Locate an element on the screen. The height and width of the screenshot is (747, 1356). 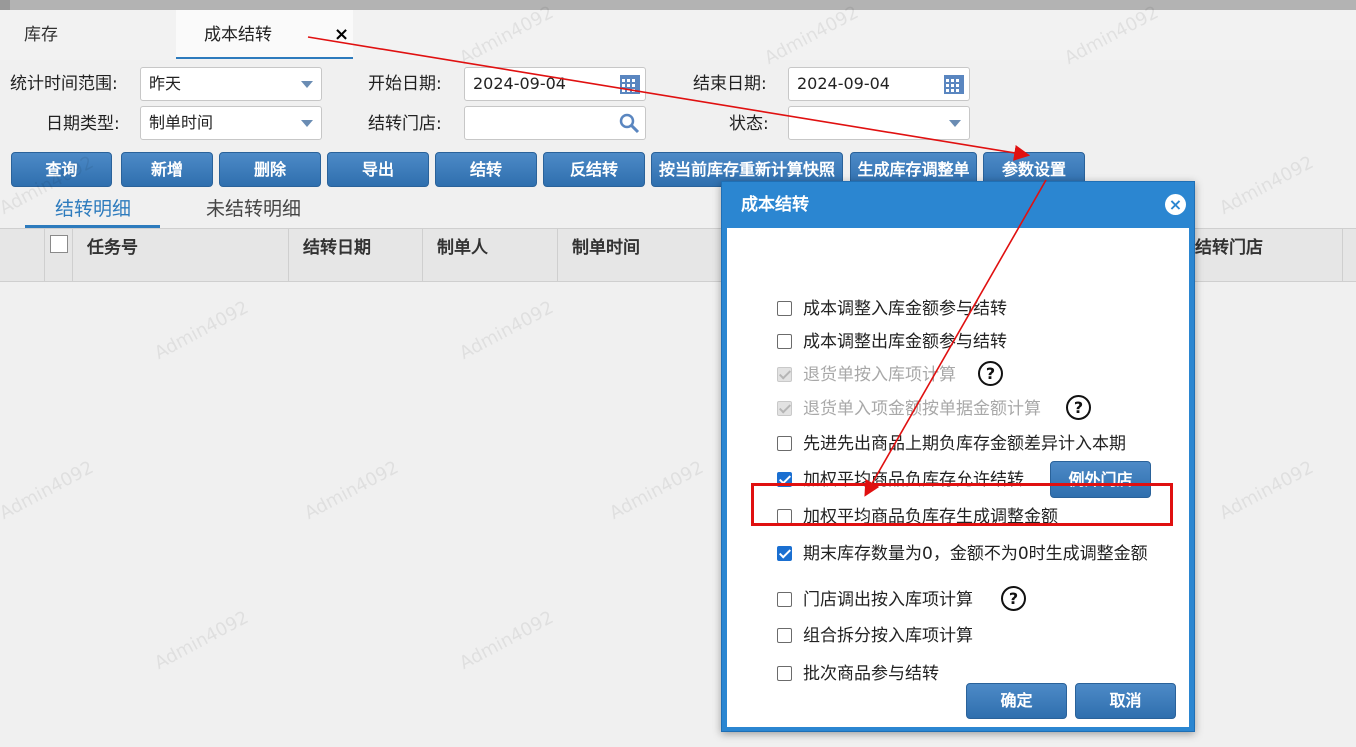
status-label: 状态: is located at coordinates (749, 124).